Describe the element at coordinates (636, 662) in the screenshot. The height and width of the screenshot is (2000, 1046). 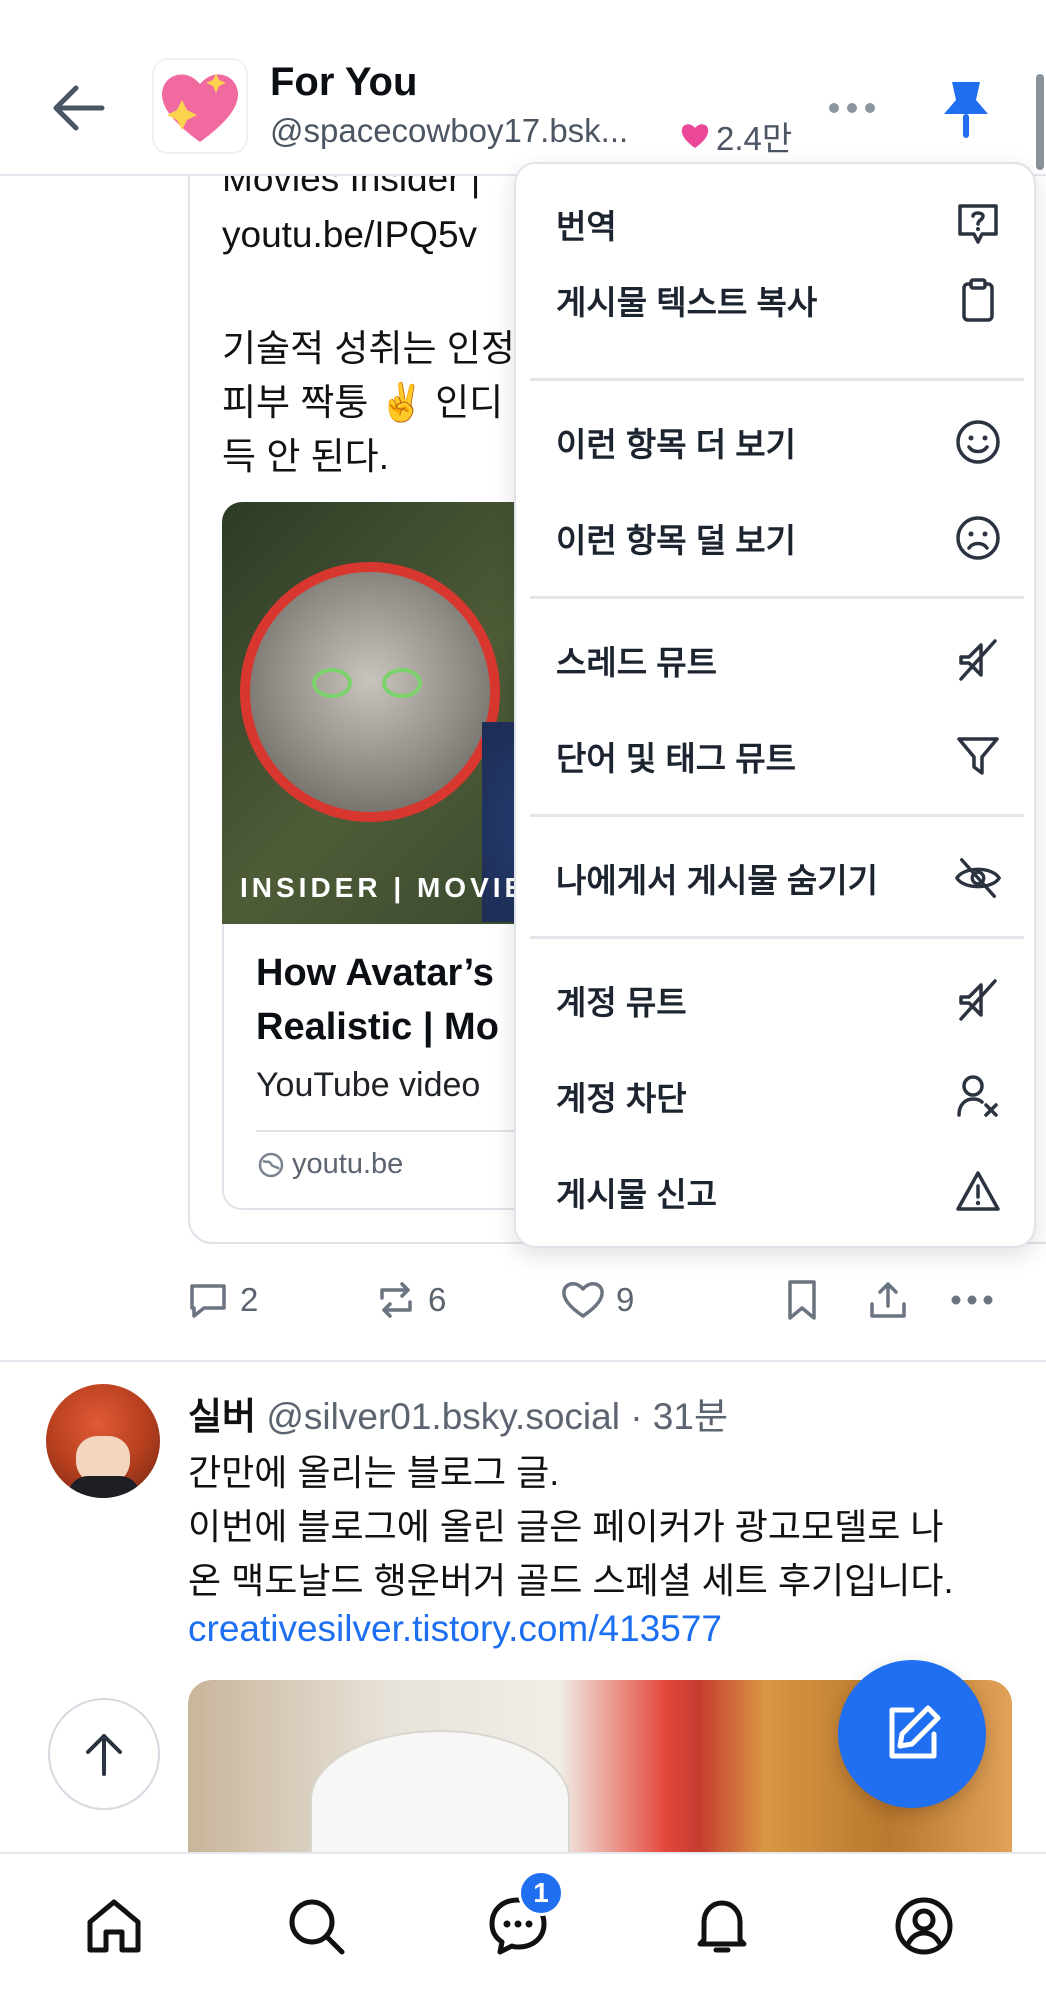
I see `menu-item-label: 스레드 뮤트` at that location.